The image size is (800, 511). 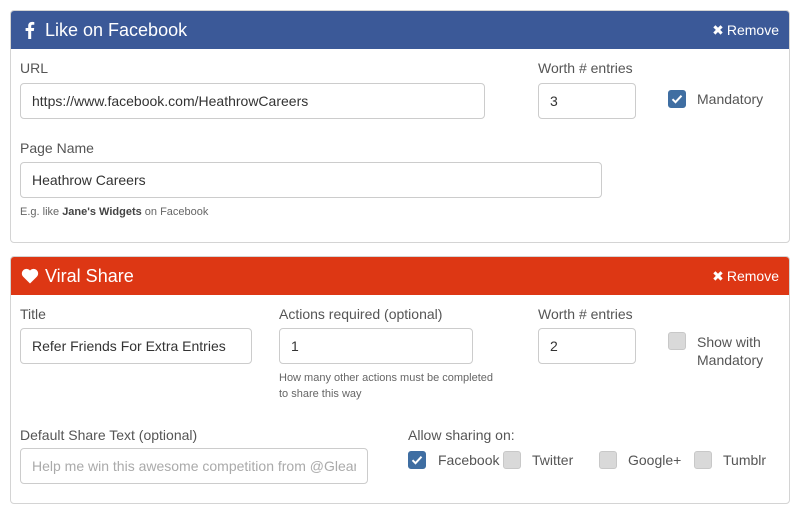 I want to click on help-suffix: on Facebook, so click(x=175, y=212).